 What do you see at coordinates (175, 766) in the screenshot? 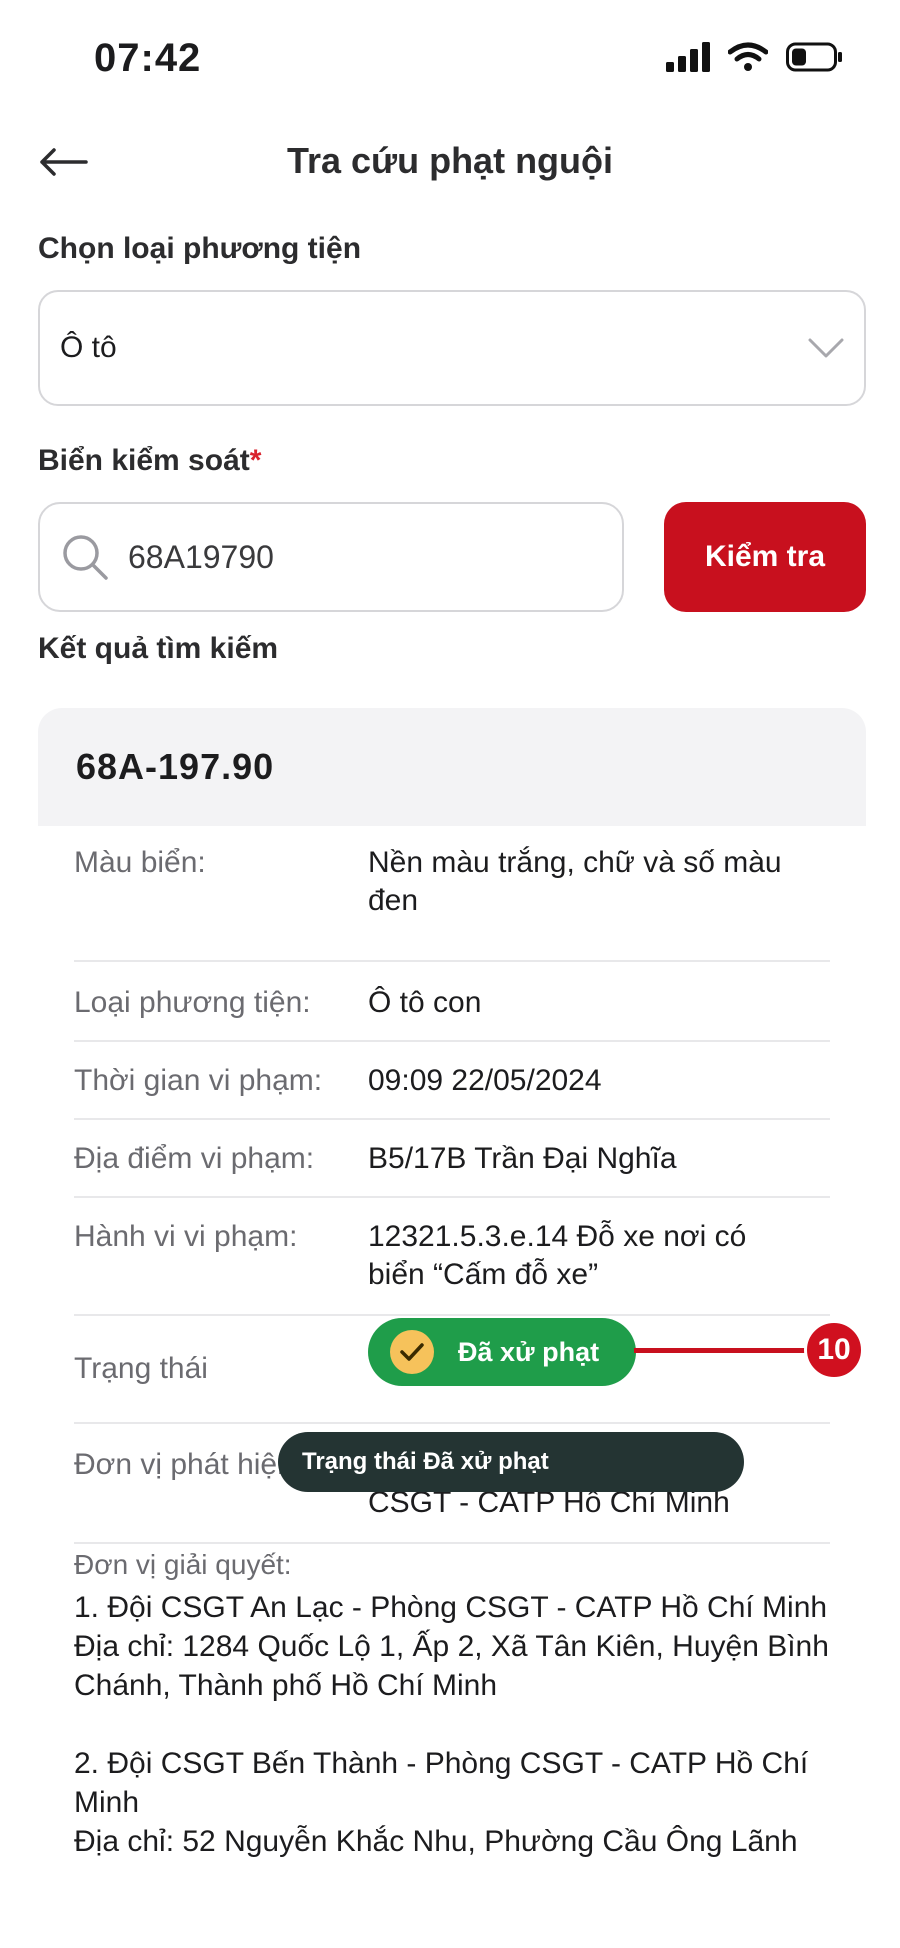
I see `result-plate-number: 68A-197.90` at bounding box center [175, 766].